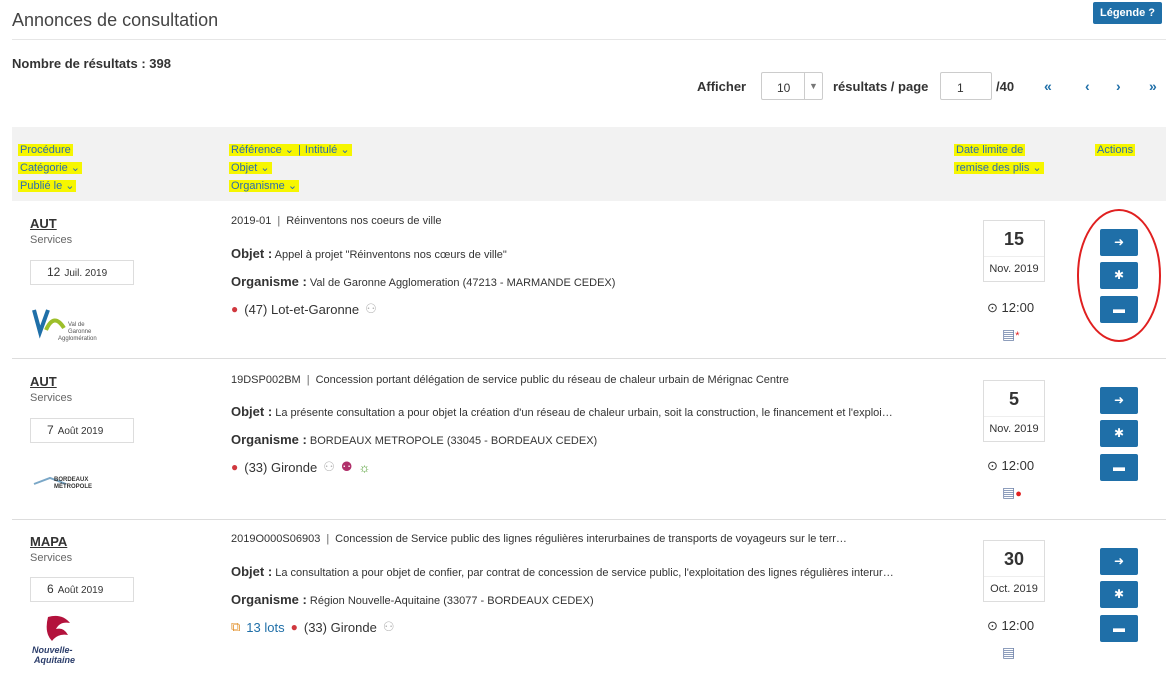 This screenshot has width=1166, height=677. Describe the element at coordinates (1014, 239) in the screenshot. I see `deadline-day: 15` at that location.